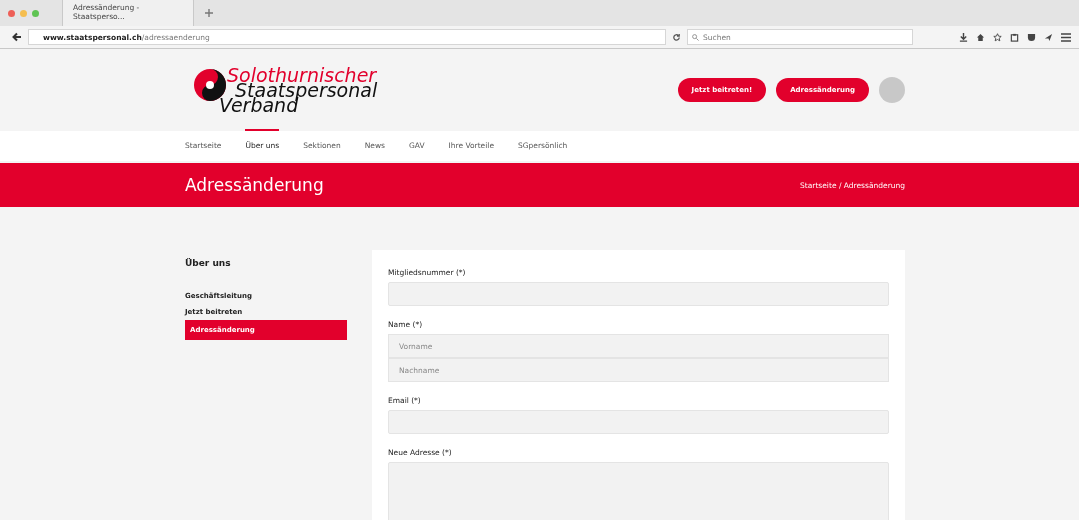  Describe the element at coordinates (676, 37) in the screenshot. I see `reload-icon` at that location.